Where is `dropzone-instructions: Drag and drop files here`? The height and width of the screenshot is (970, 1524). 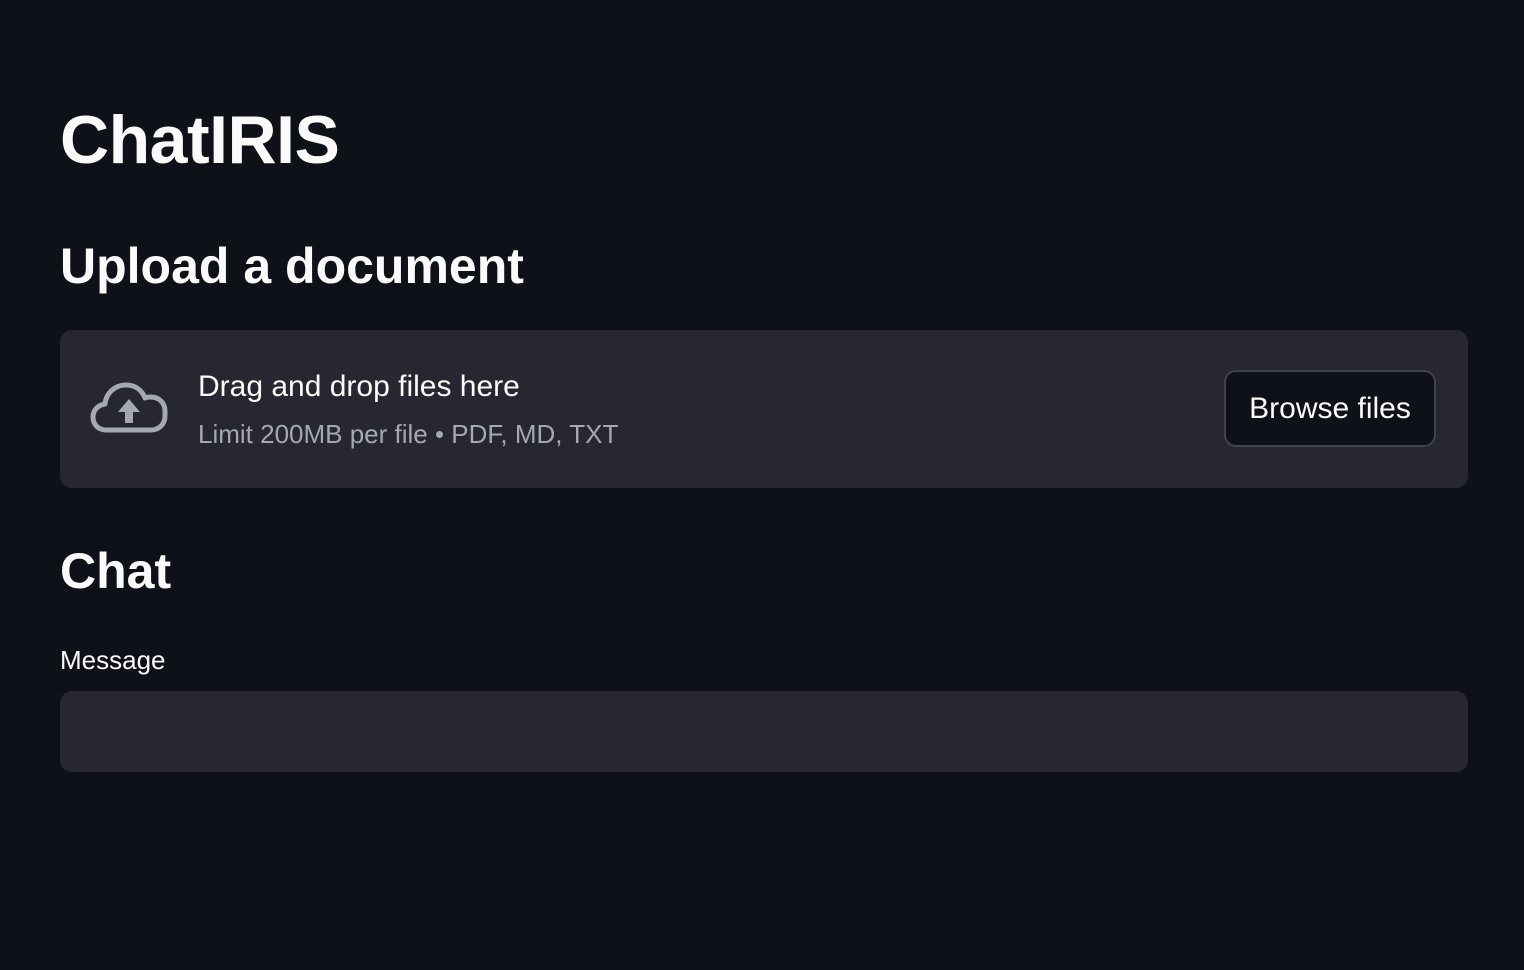 dropzone-instructions: Drag and drop files here is located at coordinates (359, 386).